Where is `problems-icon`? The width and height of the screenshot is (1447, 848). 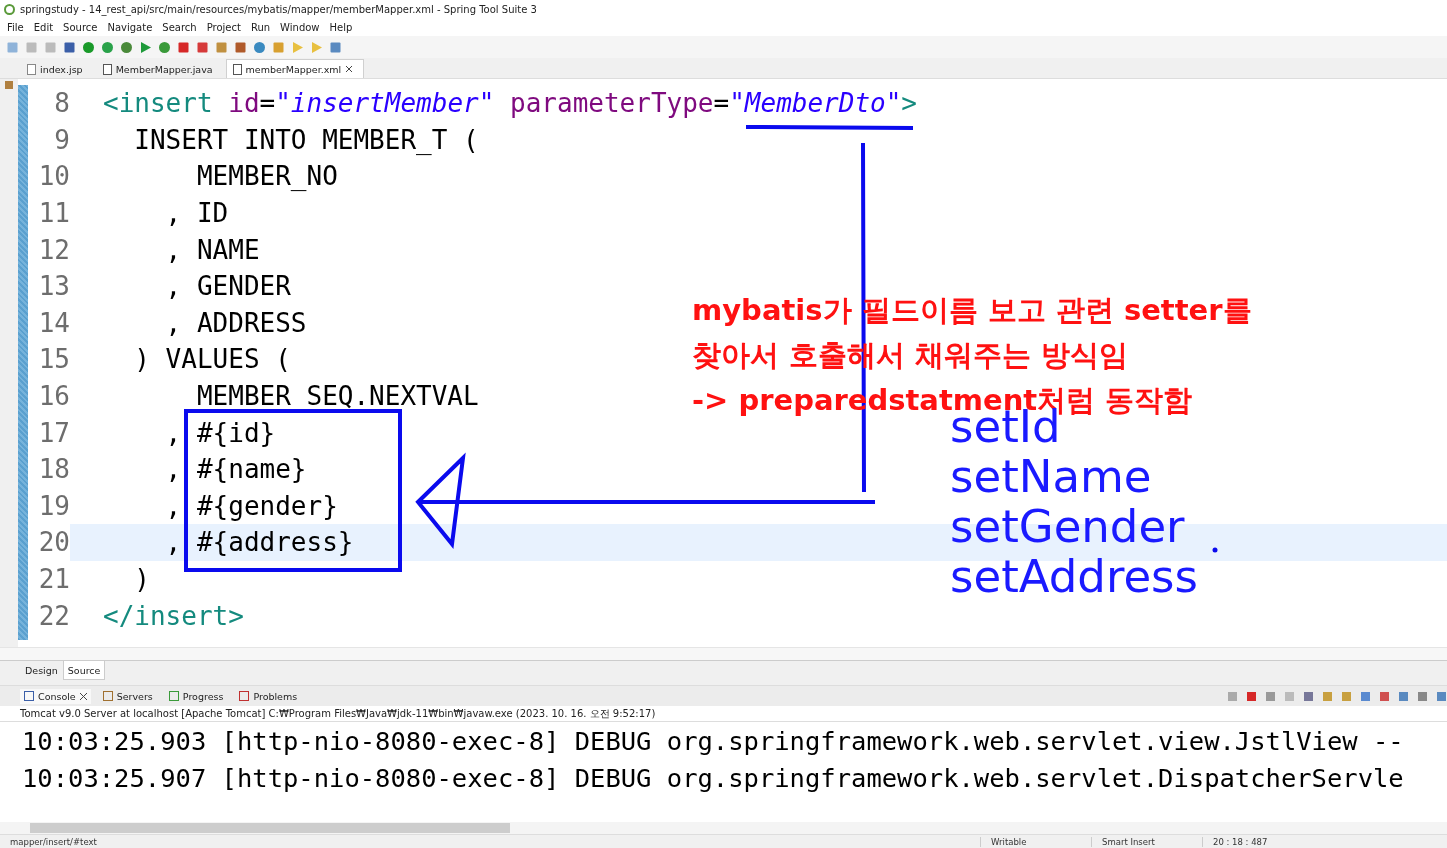
problems-icon is located at coordinates (244, 696).